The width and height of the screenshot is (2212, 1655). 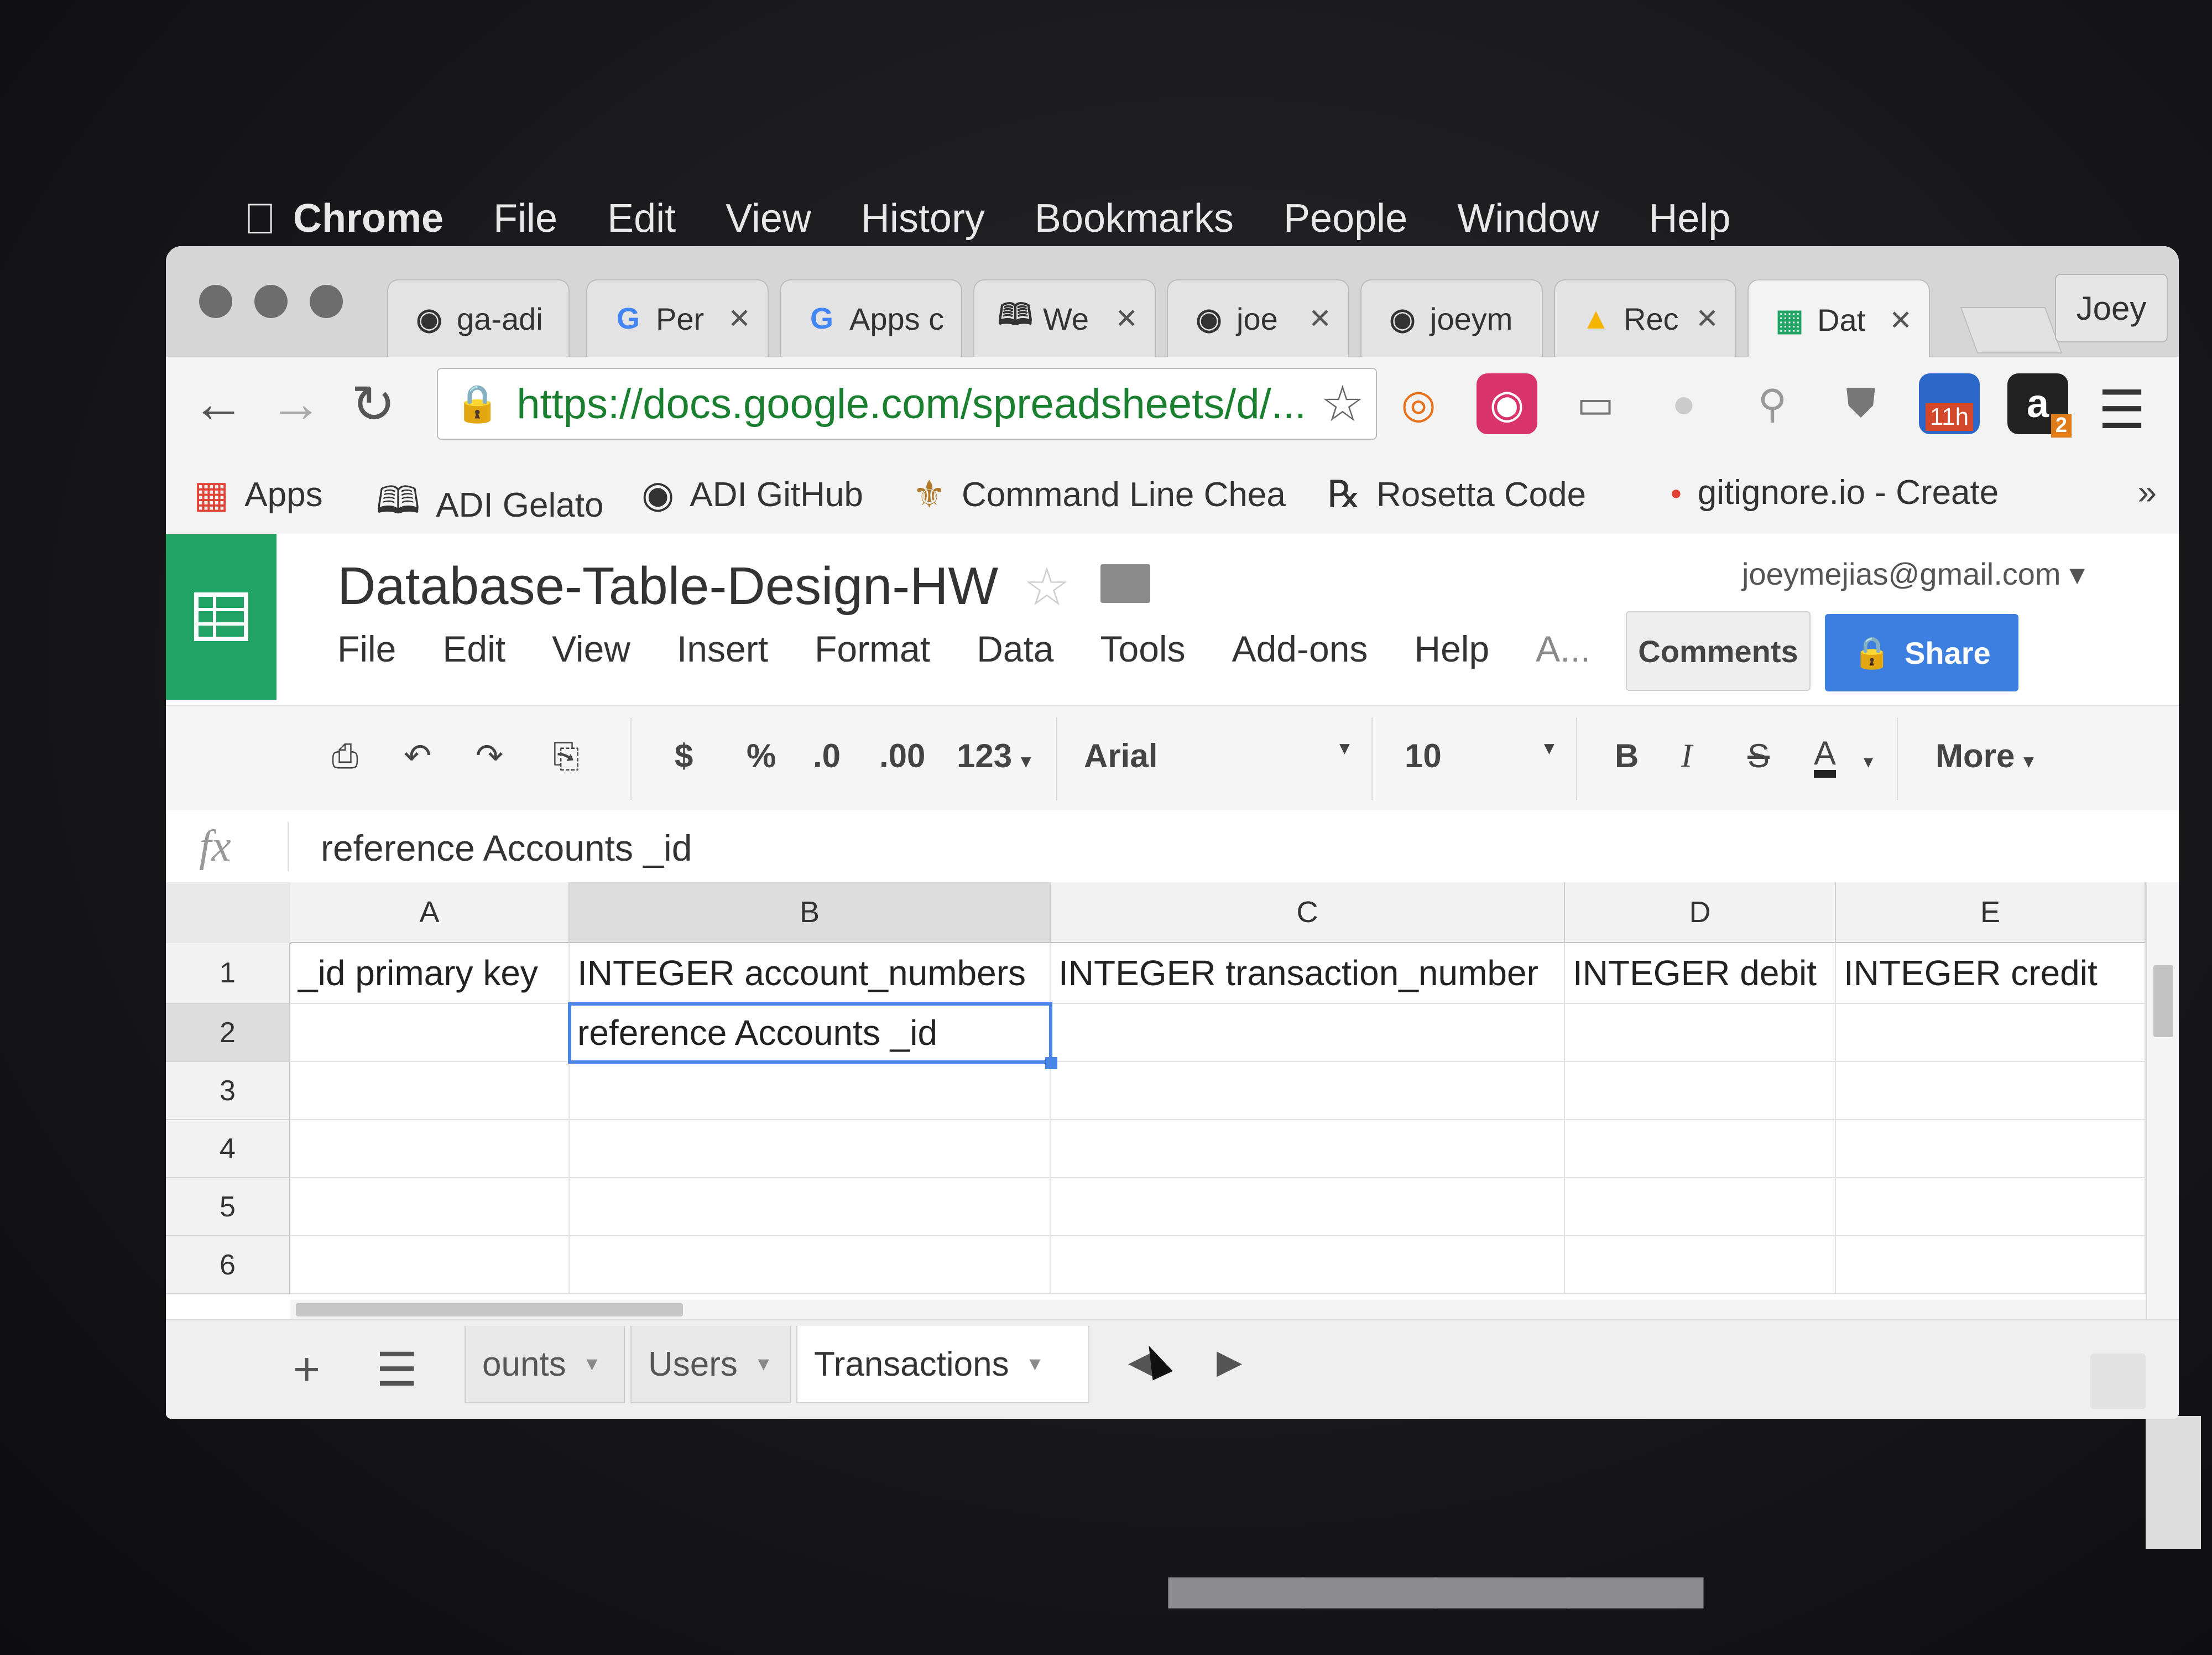 I want to click on menubar-view: View, so click(x=769, y=218).